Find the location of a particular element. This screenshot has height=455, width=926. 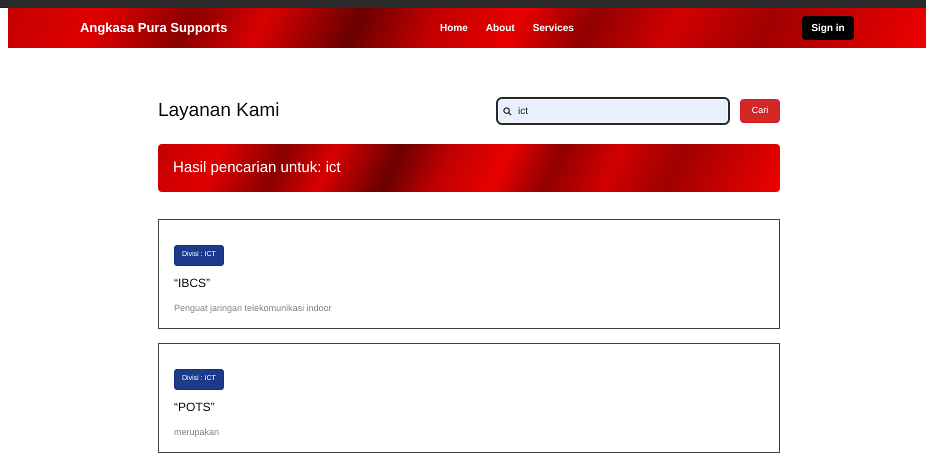

search-field: ict is located at coordinates (613, 111).